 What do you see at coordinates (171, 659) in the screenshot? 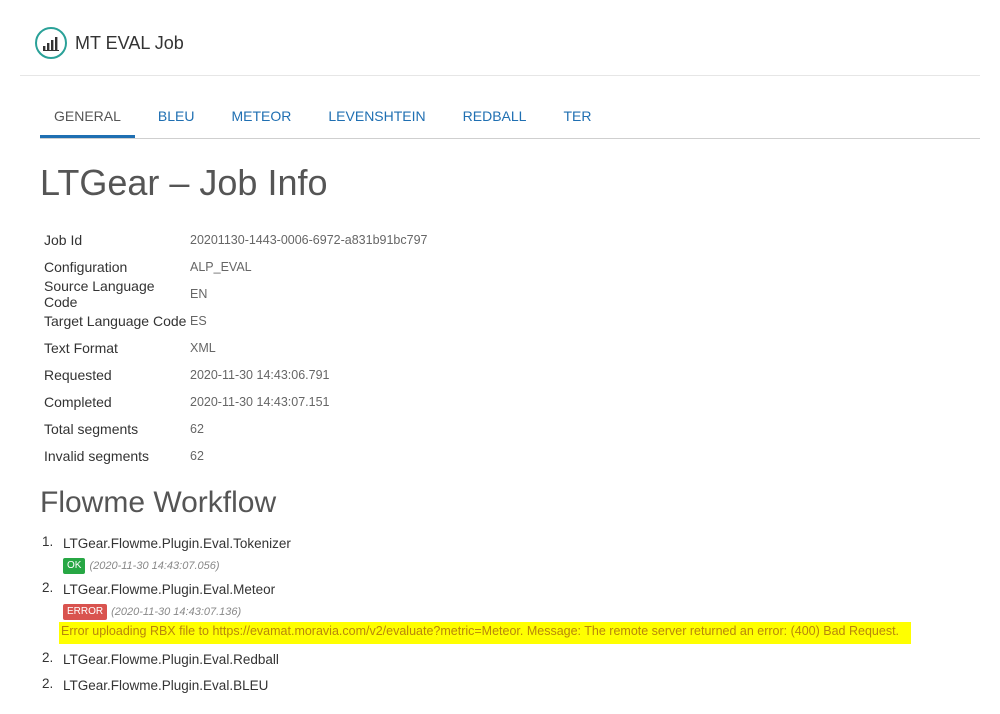
I see `step-name: LTGear.Flowme.Plugin.Eval.Redball` at bounding box center [171, 659].